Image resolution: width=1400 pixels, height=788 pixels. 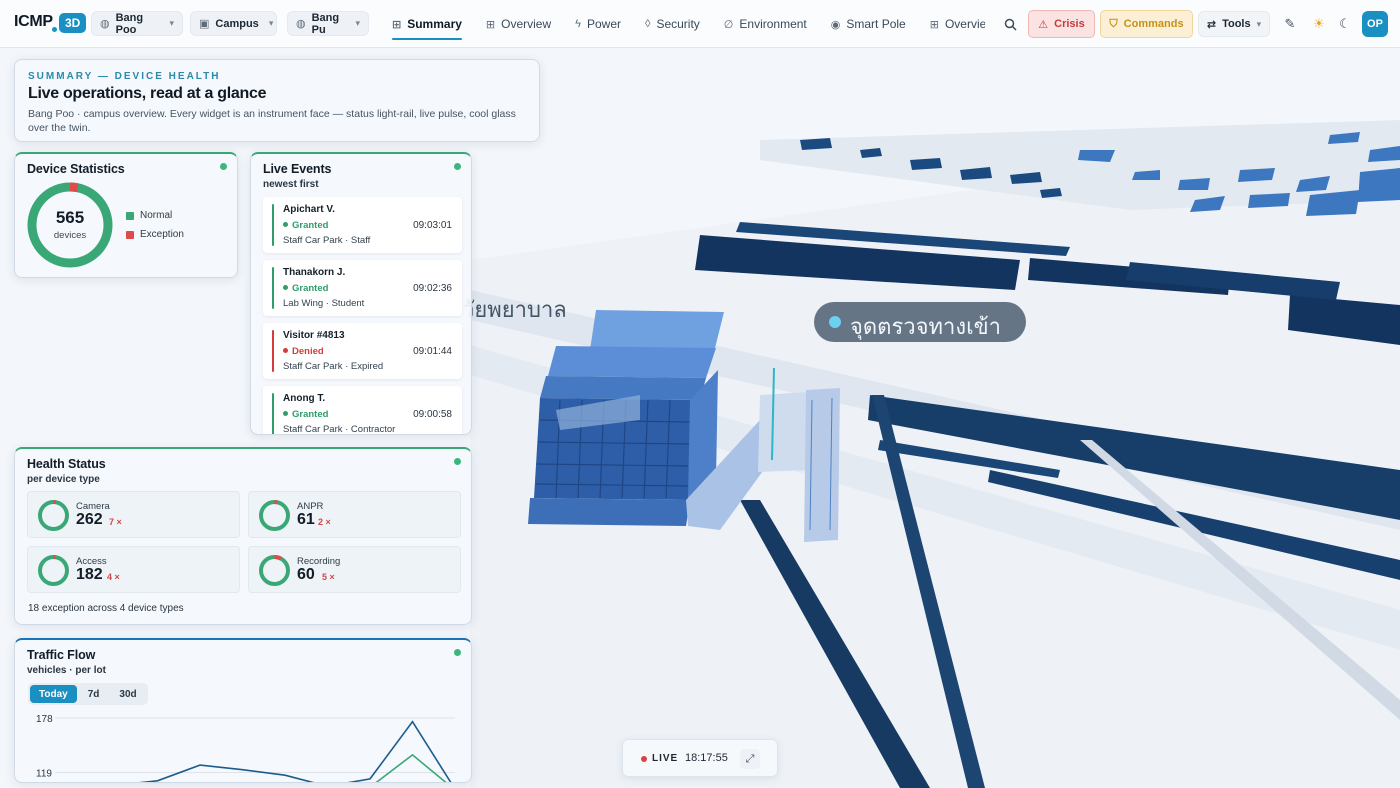 I want to click on tab-power: ϟ Power, so click(x=598, y=24).